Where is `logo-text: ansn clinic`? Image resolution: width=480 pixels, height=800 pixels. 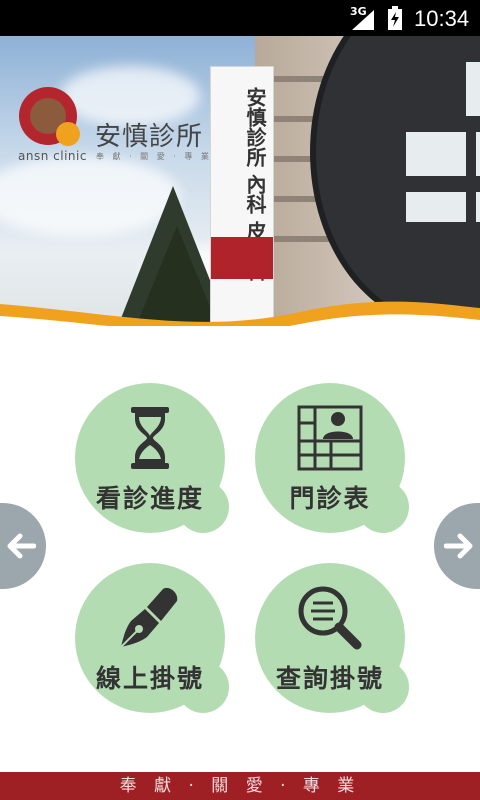
logo-text: ansn clinic is located at coordinates (52, 156).